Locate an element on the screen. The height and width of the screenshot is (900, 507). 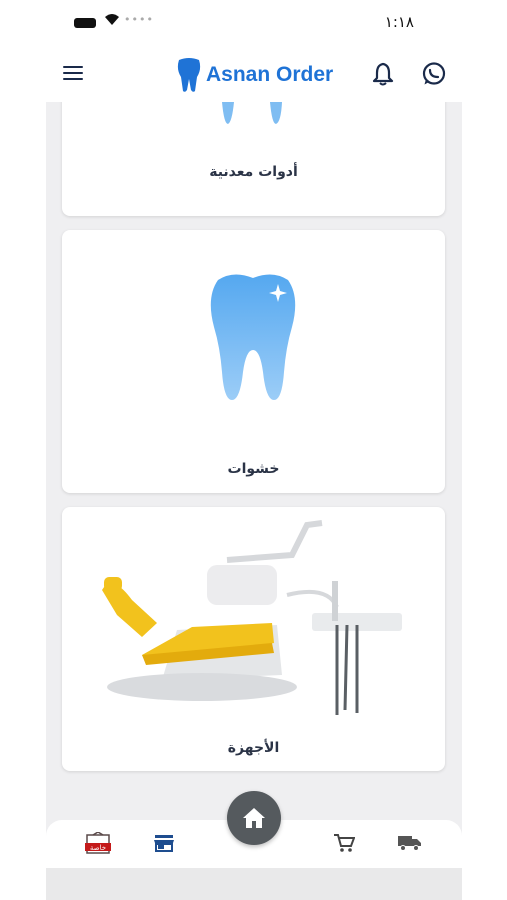
store-badge-icon: خاصة is located at coordinates (98, 845).